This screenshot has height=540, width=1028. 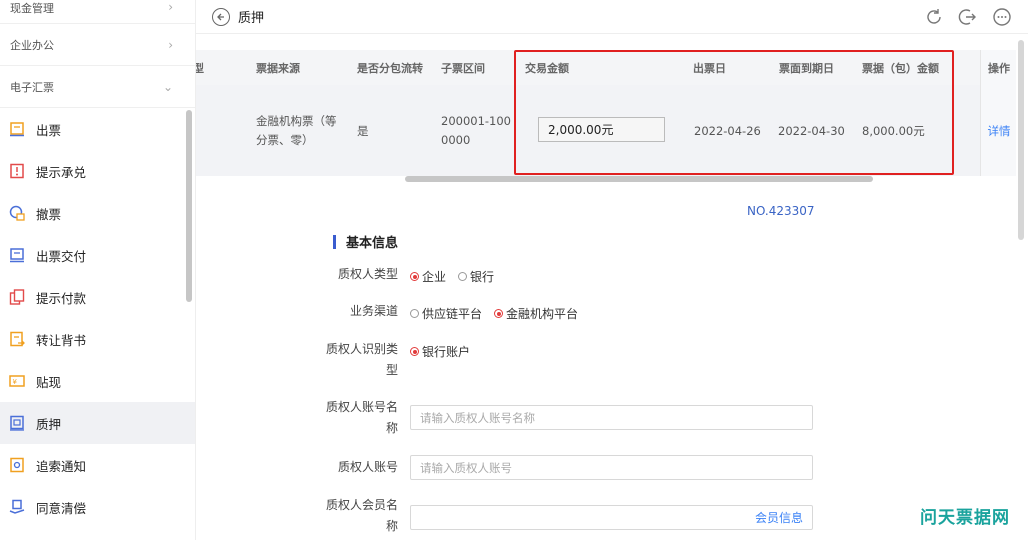 What do you see at coordinates (367, 467) in the screenshot?
I see `account-no-label: 质权人账号` at bounding box center [367, 467].